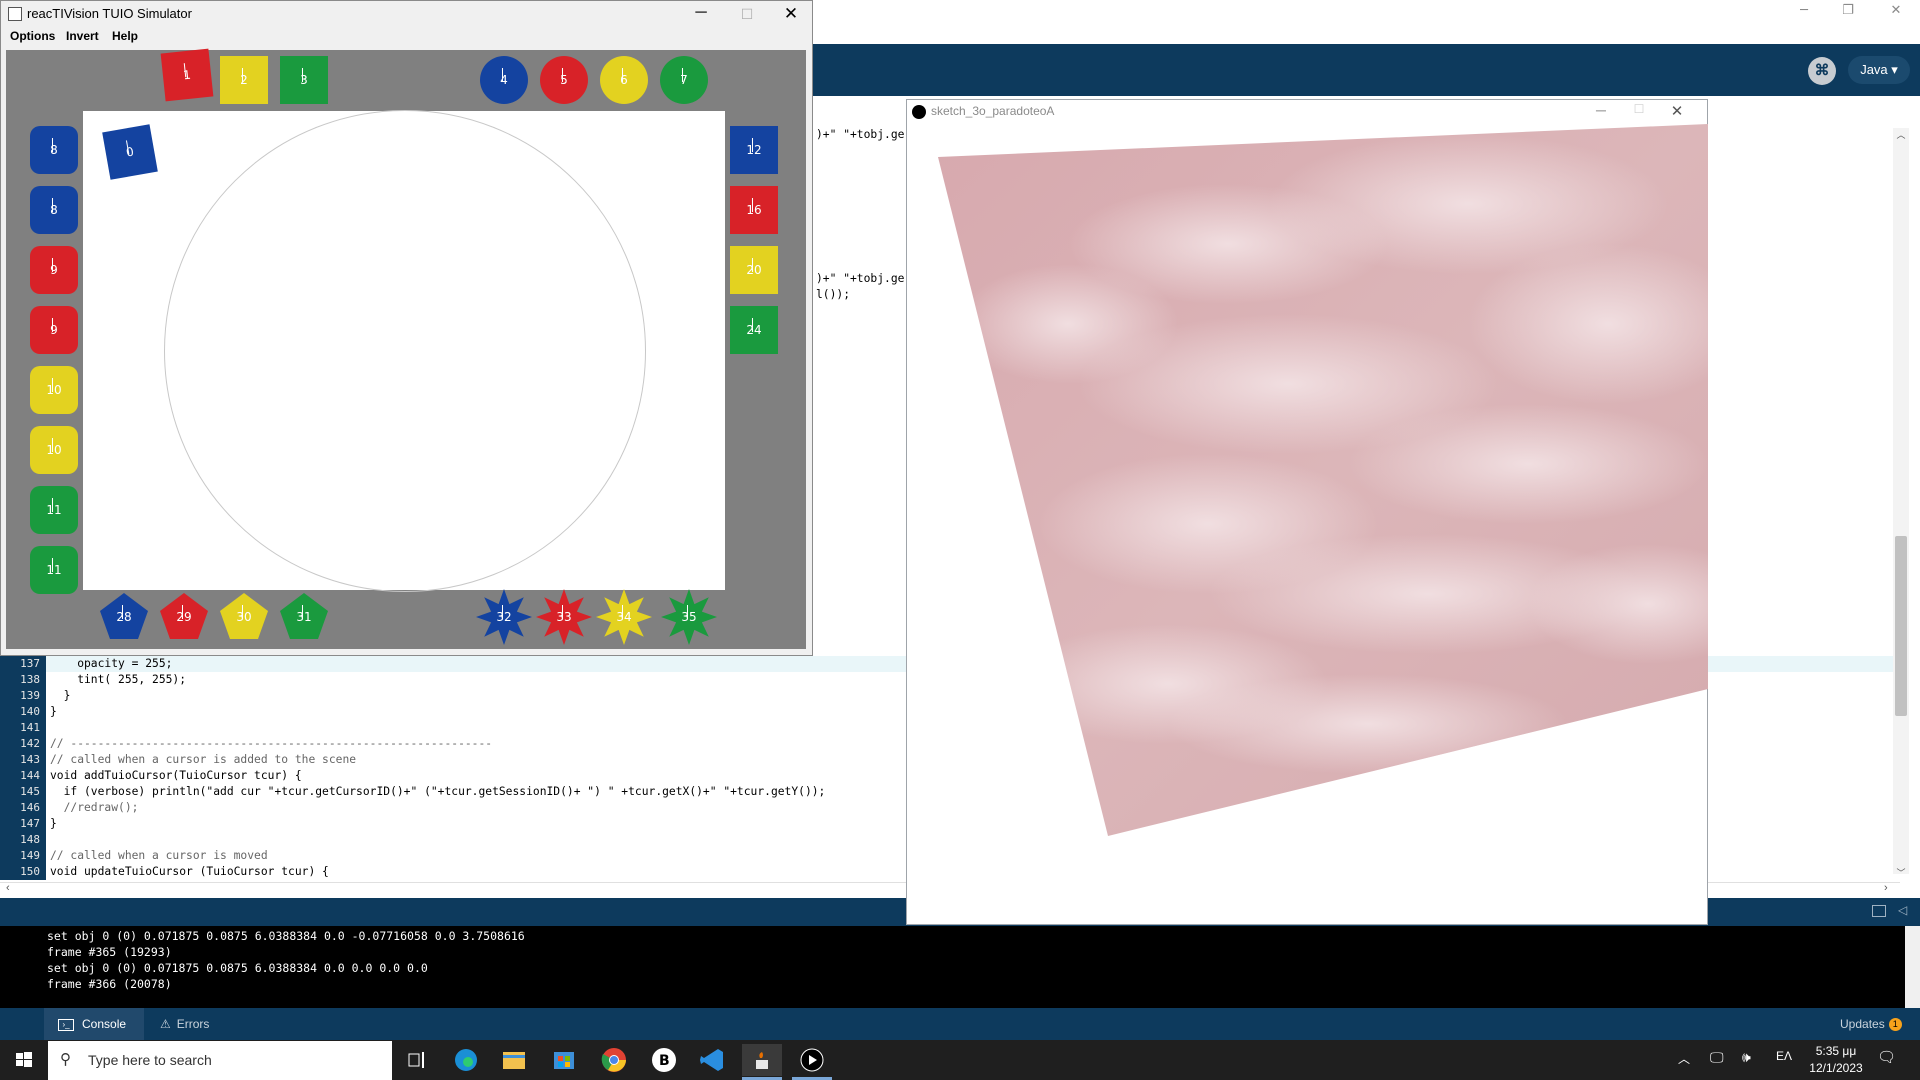 The height and width of the screenshot is (1080, 1920). What do you see at coordinates (150, 1060) in the screenshot?
I see `search-placeholder: Type here to search` at bounding box center [150, 1060].